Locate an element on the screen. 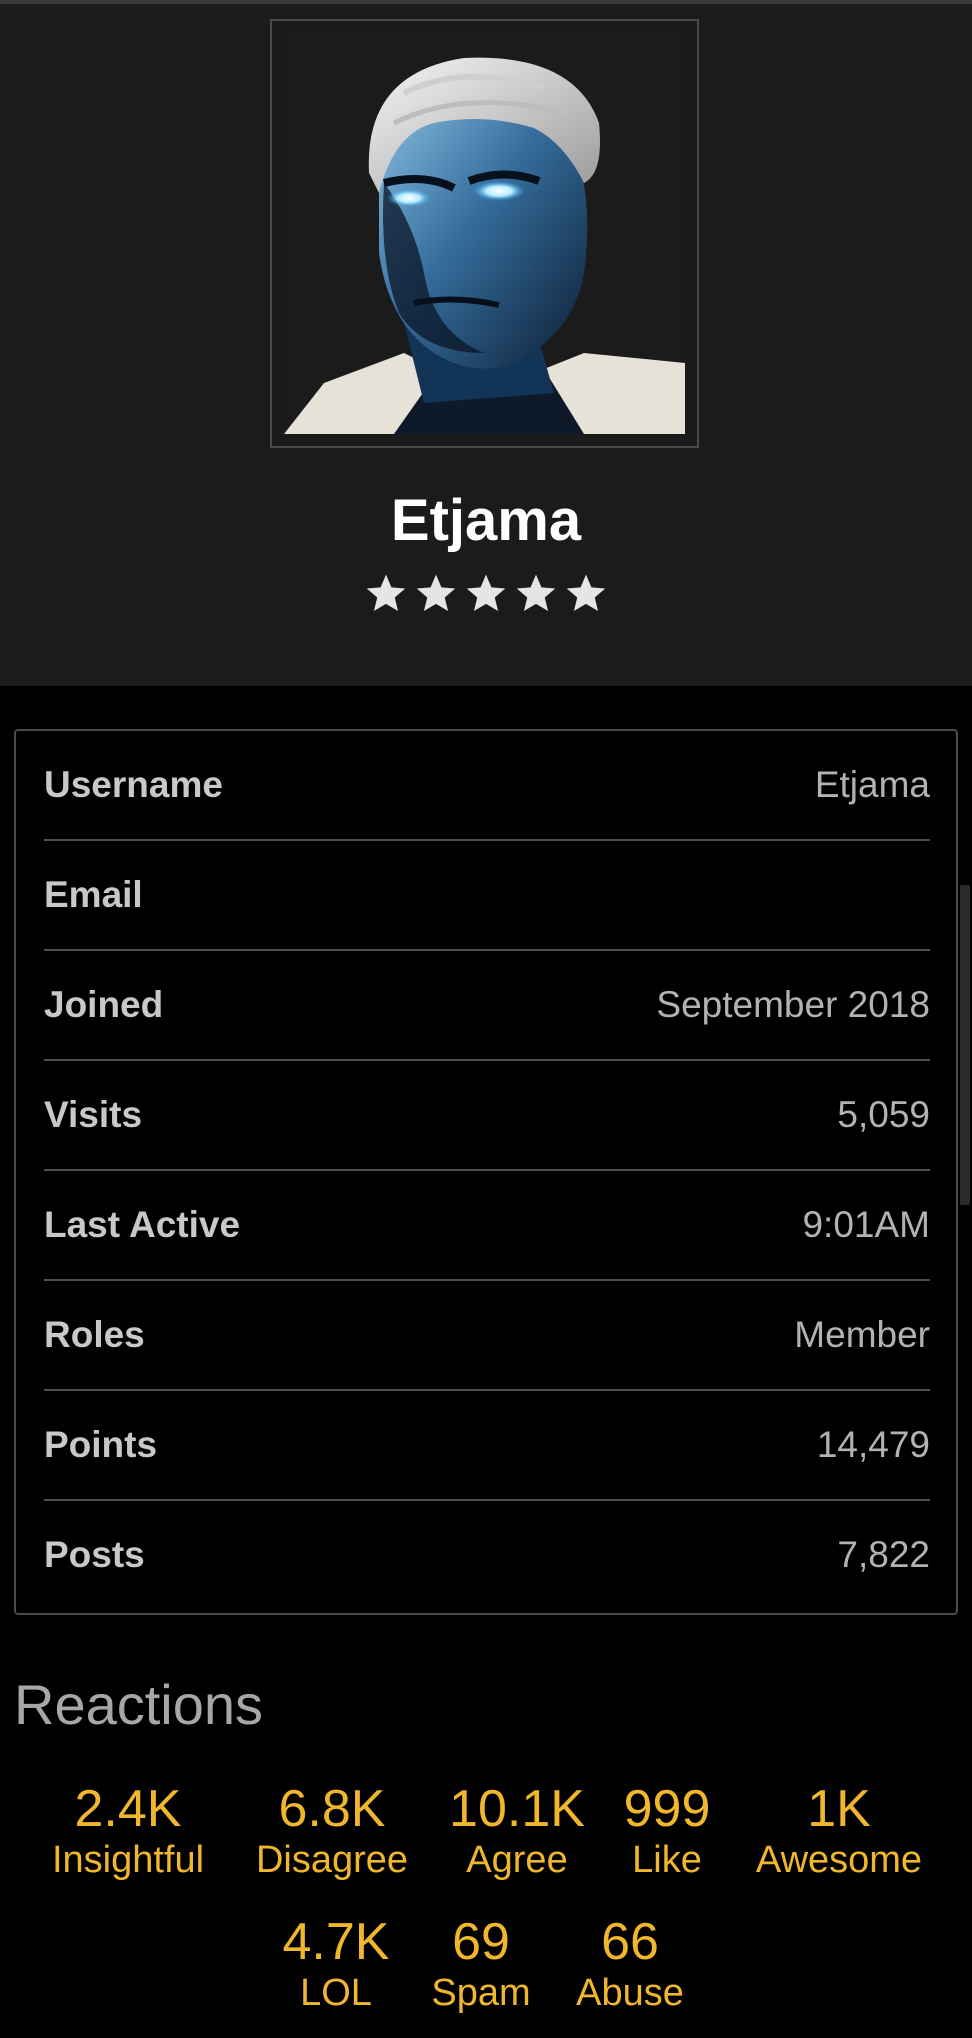 The height and width of the screenshot is (2038, 972). info-row-visits: Visits 5,059 is located at coordinates (487, 1116).